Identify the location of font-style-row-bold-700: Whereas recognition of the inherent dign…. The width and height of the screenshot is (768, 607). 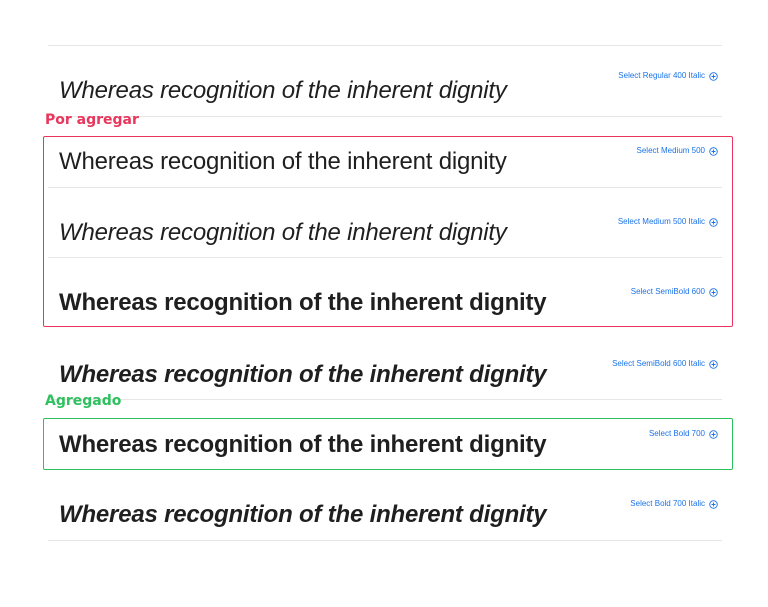
(385, 435).